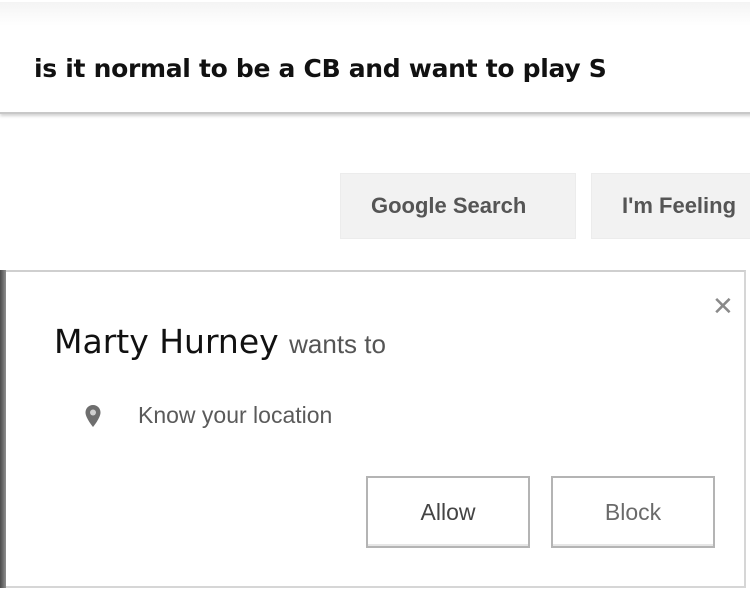  I want to click on location-pin-icon, so click(93, 415).